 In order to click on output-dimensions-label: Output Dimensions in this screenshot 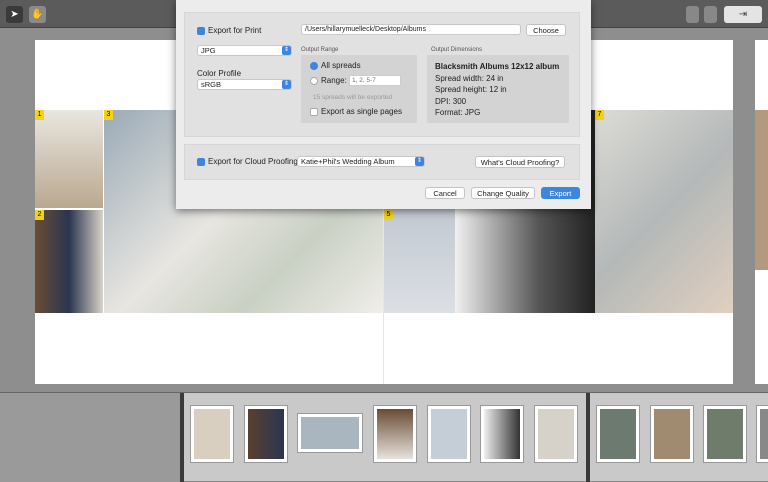, I will do `click(457, 50)`.